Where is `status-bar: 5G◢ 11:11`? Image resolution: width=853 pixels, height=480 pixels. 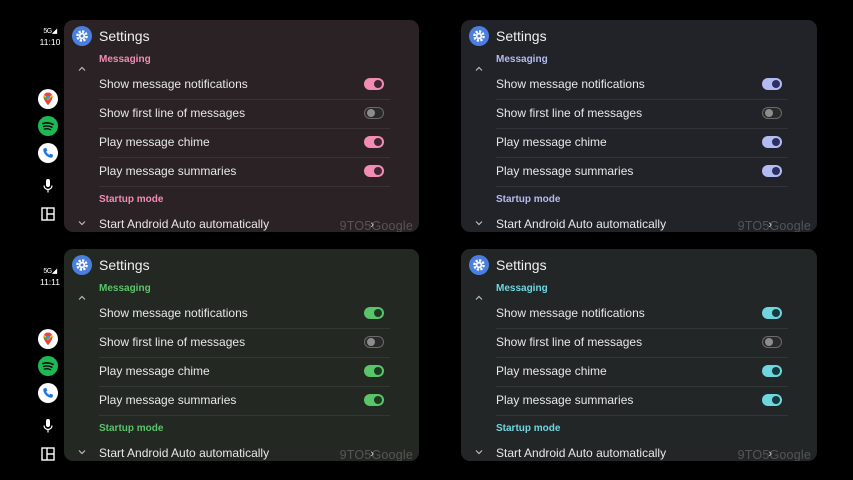
status-bar: 5G◢ 11:11 is located at coordinates (50, 277).